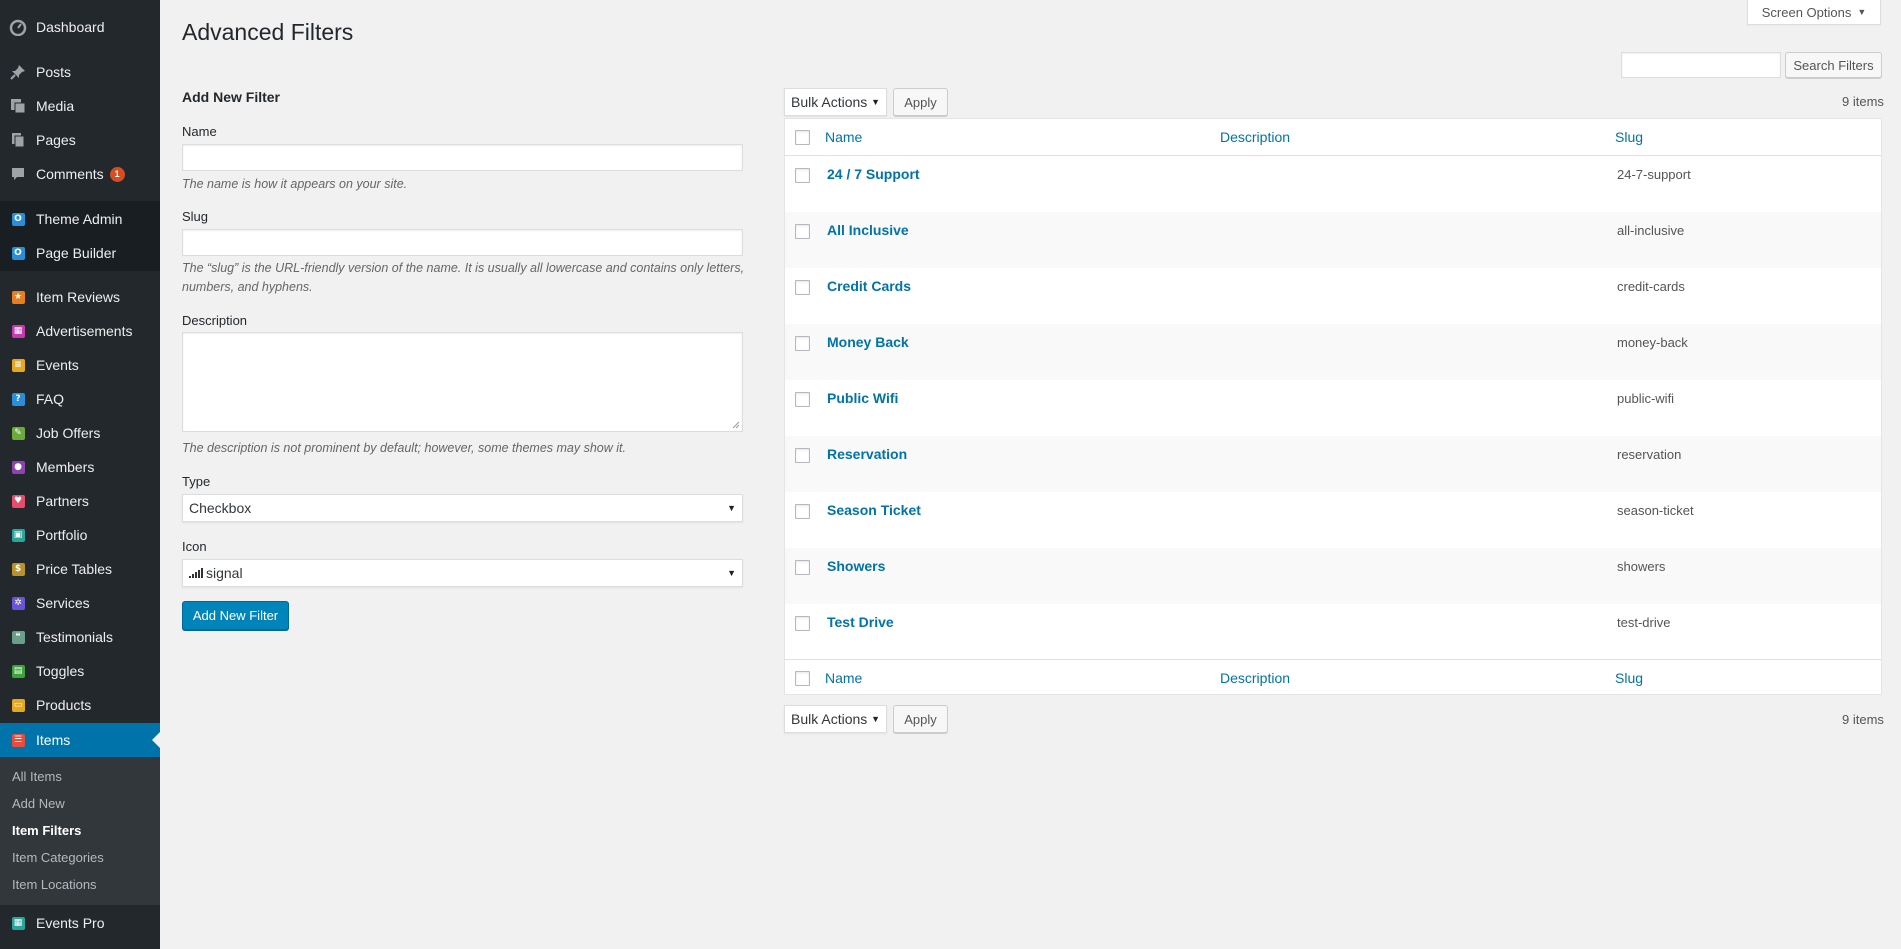 This screenshot has height=949, width=1901. What do you see at coordinates (80, 705) in the screenshot?
I see `menu-products: ▭ Products` at bounding box center [80, 705].